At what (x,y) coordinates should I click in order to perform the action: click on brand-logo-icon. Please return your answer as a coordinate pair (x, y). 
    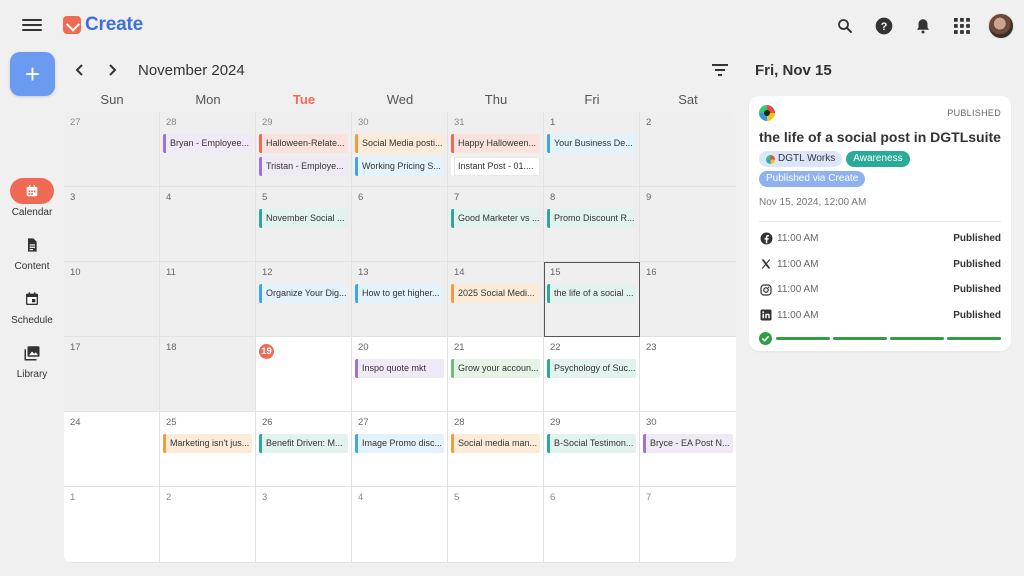
    Looking at the image, I should click on (767, 113).